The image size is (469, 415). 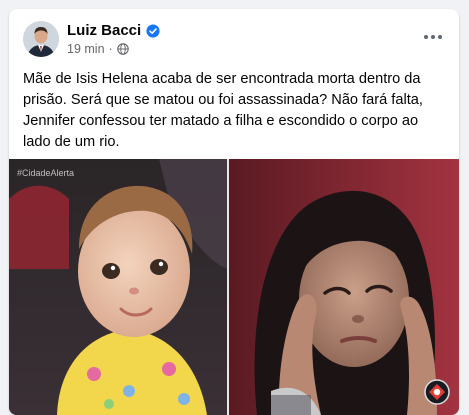 What do you see at coordinates (86, 49) in the screenshot?
I see `post-timestamp: 19 min` at bounding box center [86, 49].